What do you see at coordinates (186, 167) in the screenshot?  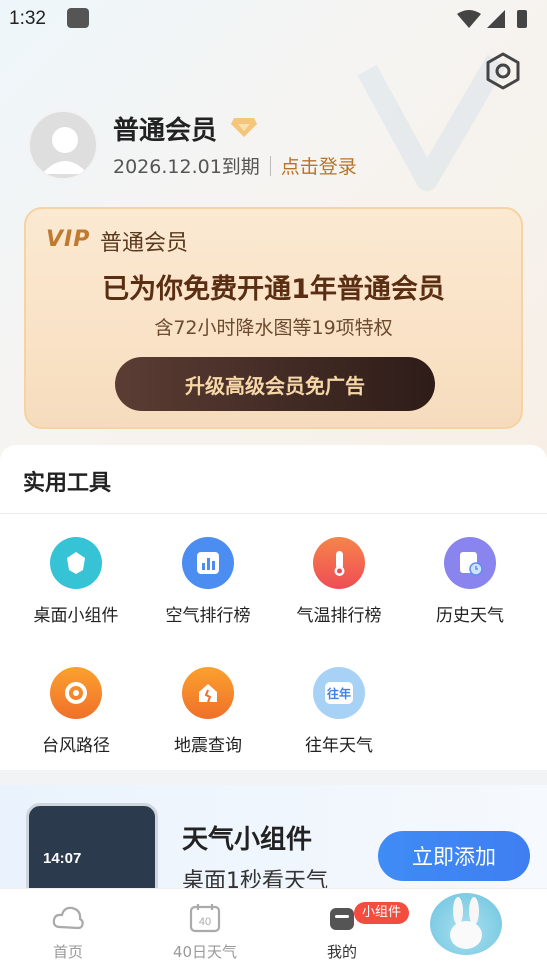 I see `expire-date: 2026.12.01到期` at bounding box center [186, 167].